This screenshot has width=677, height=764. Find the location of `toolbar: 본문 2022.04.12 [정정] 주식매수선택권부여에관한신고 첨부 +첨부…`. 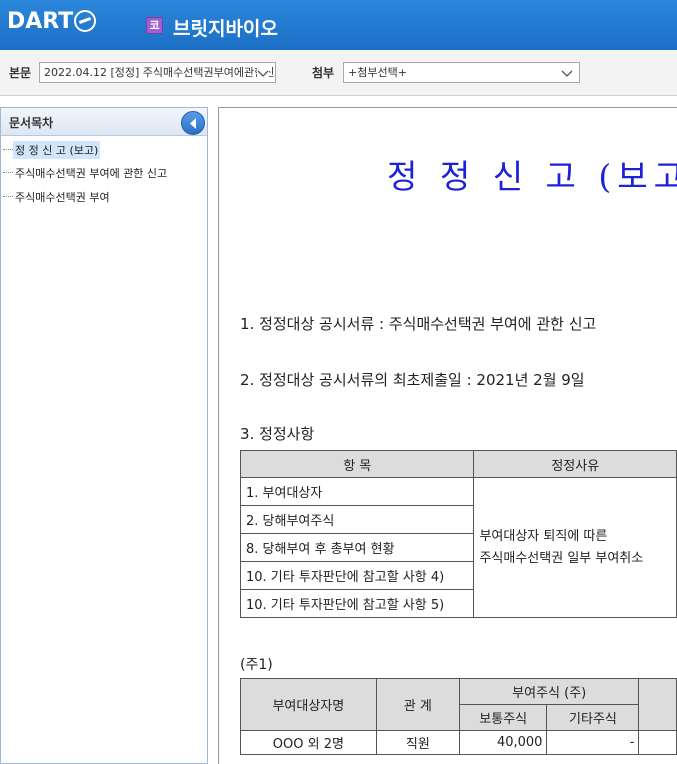

toolbar: 본문 2022.04.12 [정정] 주식매수선택권부여에관한신고 첨부 +첨부… is located at coordinates (338, 73).